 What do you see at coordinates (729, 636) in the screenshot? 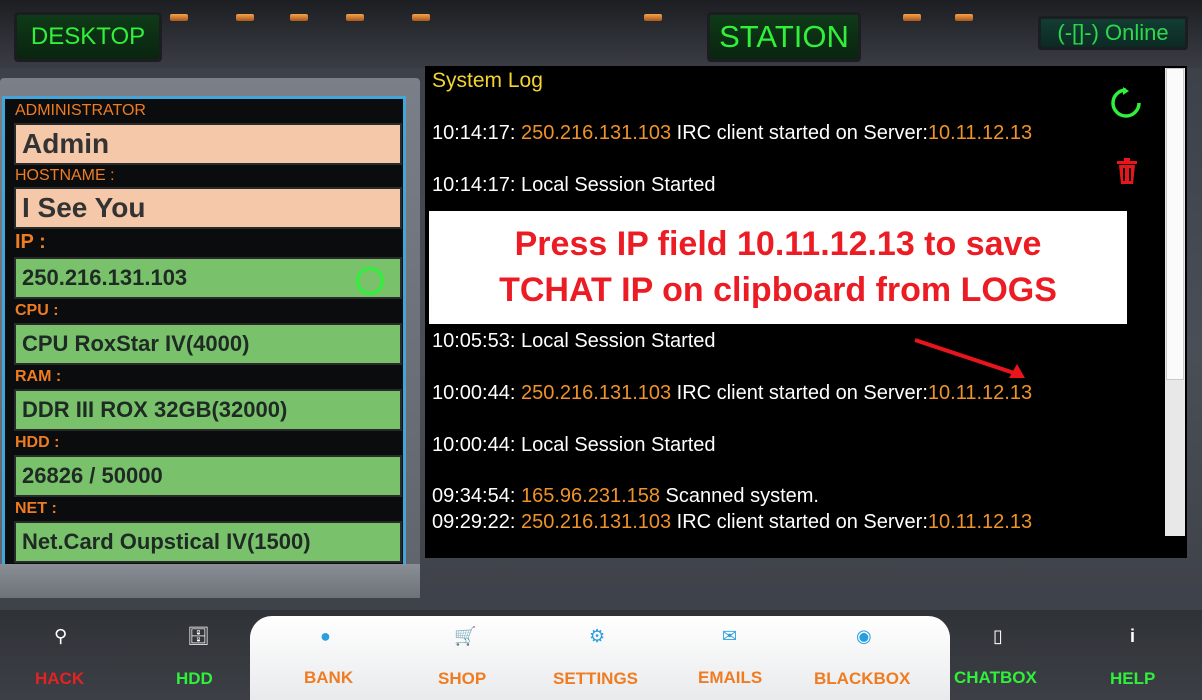
I see `envelope-icon: ✉` at bounding box center [729, 636].